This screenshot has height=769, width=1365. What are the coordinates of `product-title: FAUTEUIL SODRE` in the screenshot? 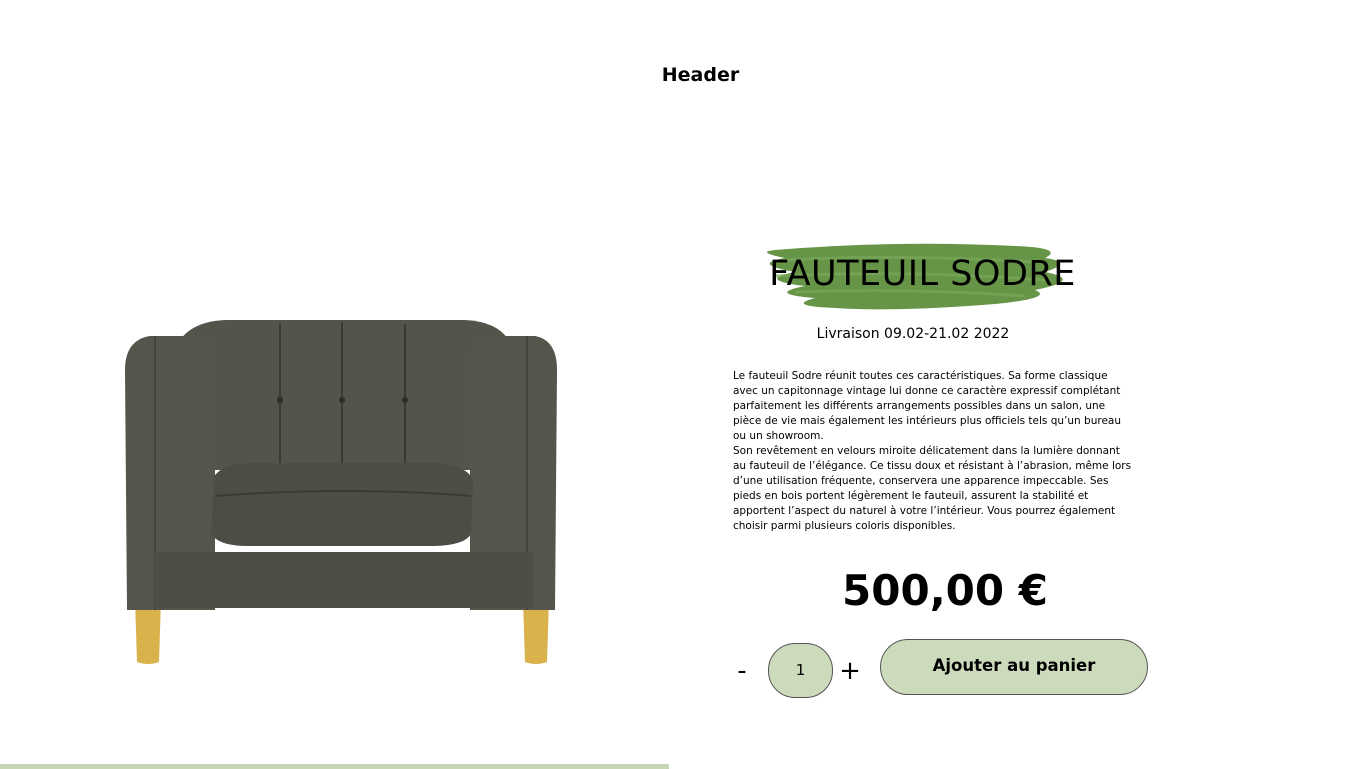 It's located at (922, 274).